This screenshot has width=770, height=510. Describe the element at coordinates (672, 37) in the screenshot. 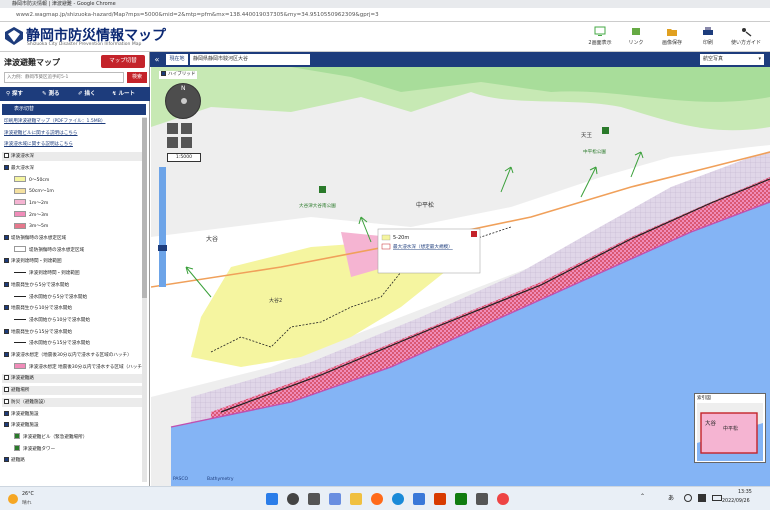

I see `save-image-button: 画像保存` at that location.